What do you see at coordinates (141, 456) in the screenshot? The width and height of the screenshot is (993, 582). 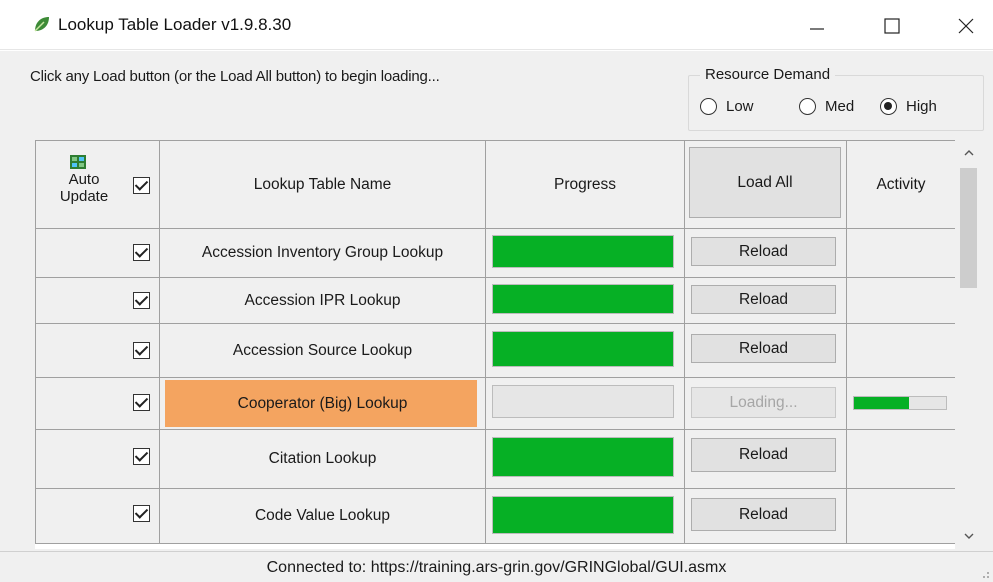 I see `row-5-checkbox` at bounding box center [141, 456].